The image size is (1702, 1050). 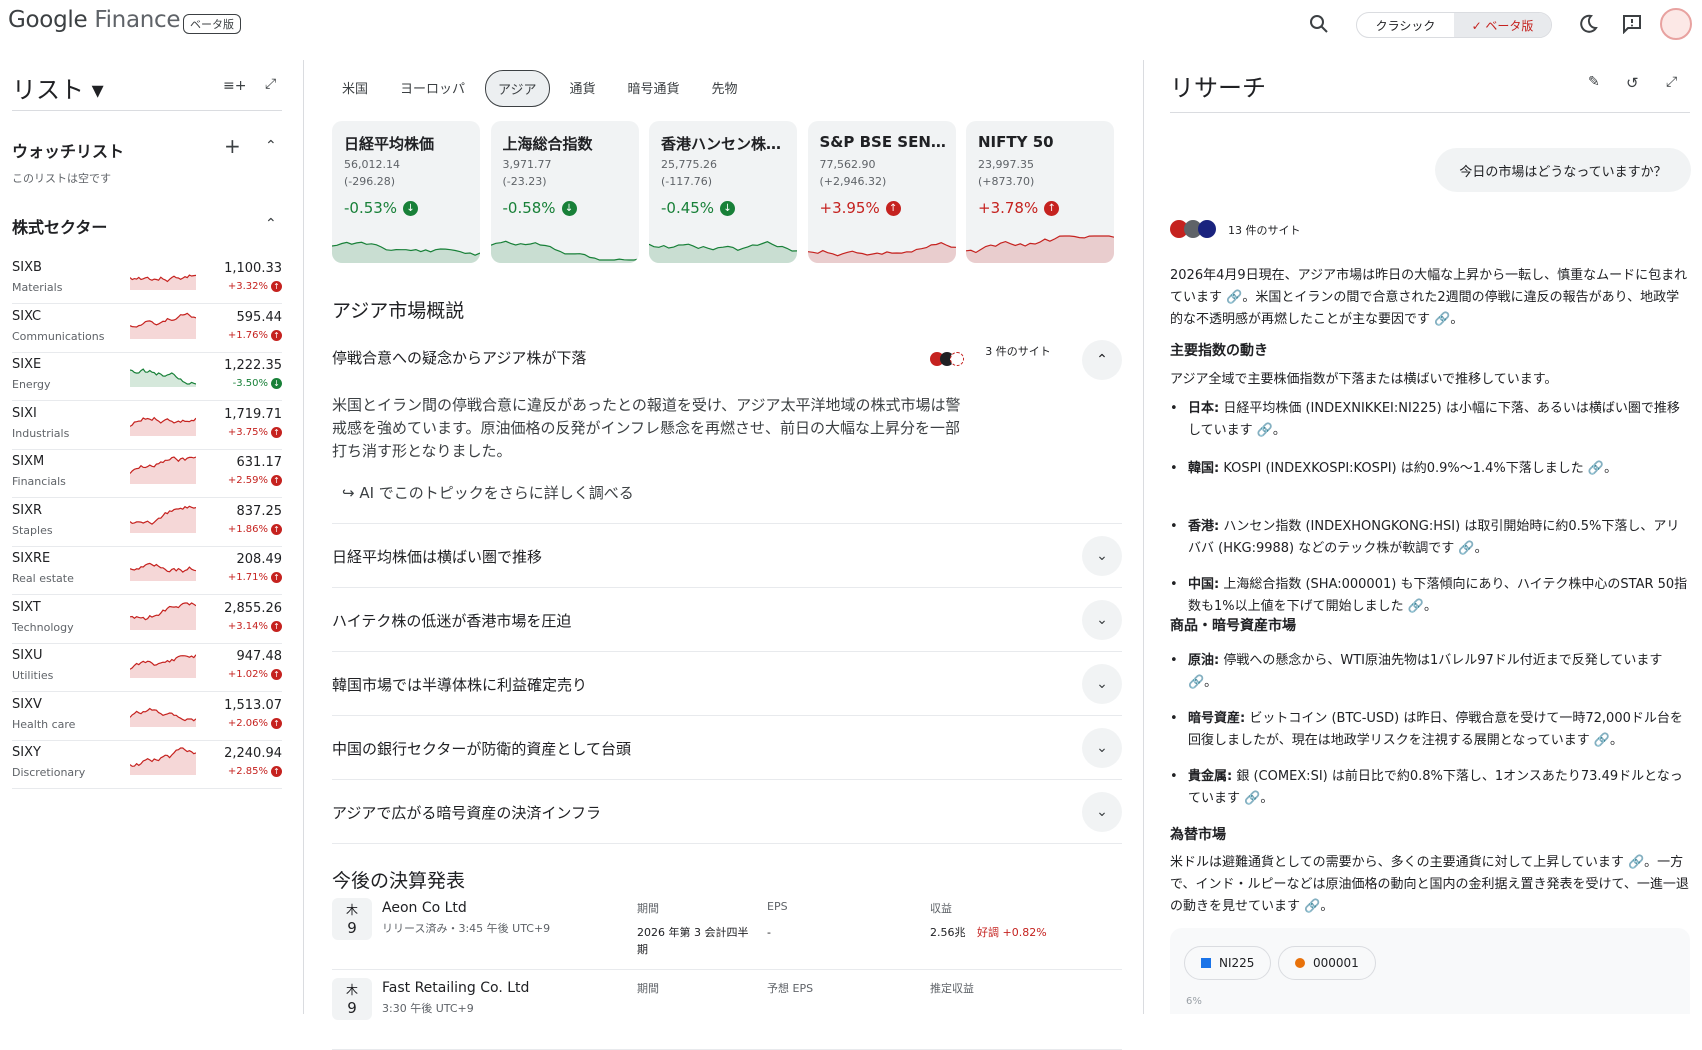 I want to click on avatar, so click(x=1676, y=24).